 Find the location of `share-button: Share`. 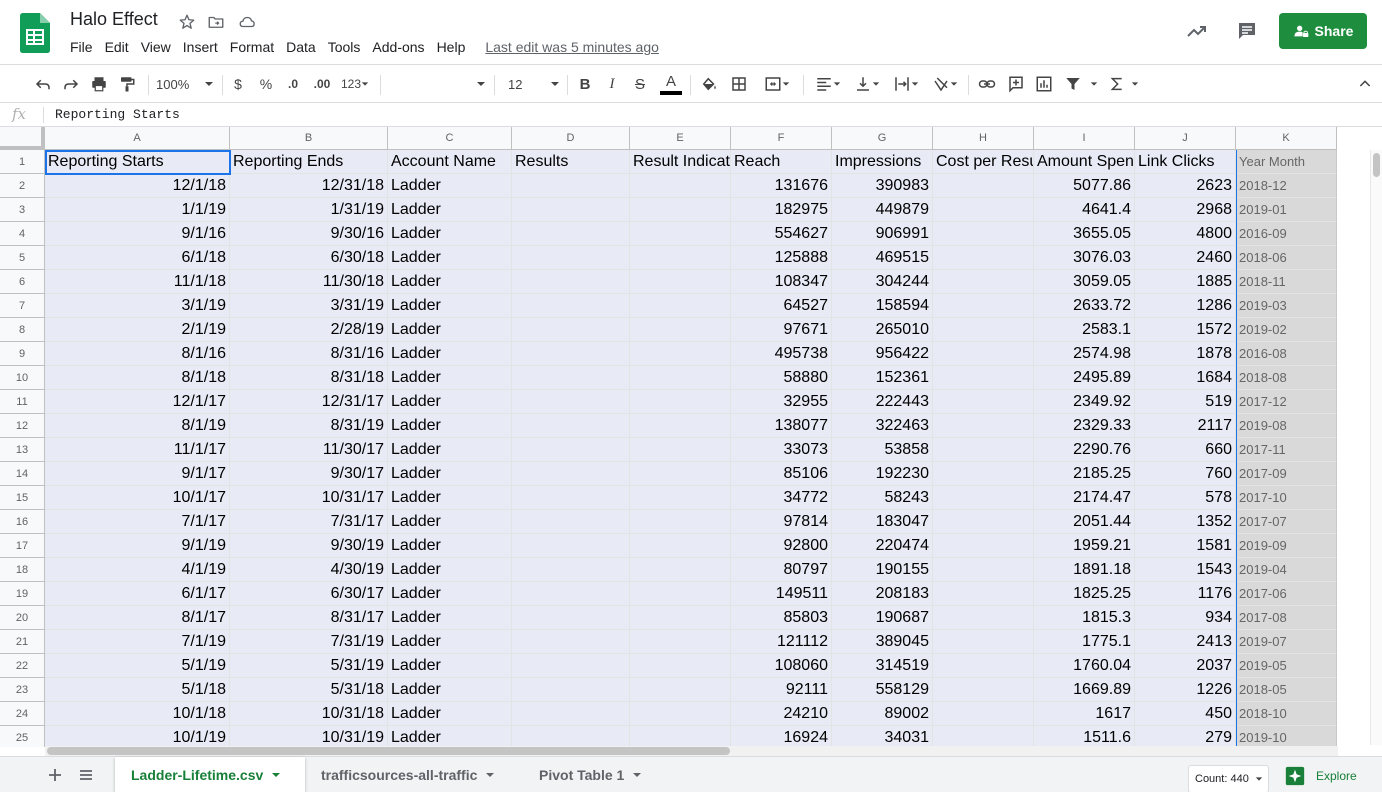

share-button: Share is located at coordinates (1323, 31).